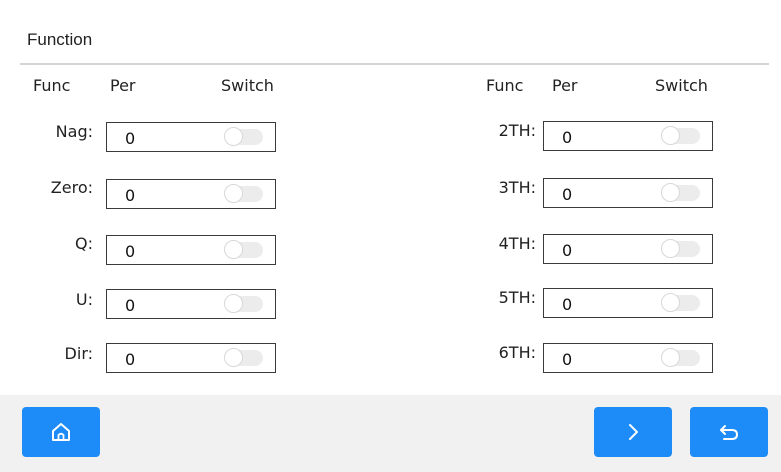 The image size is (781, 472). I want to click on home-icon, so click(61, 432).